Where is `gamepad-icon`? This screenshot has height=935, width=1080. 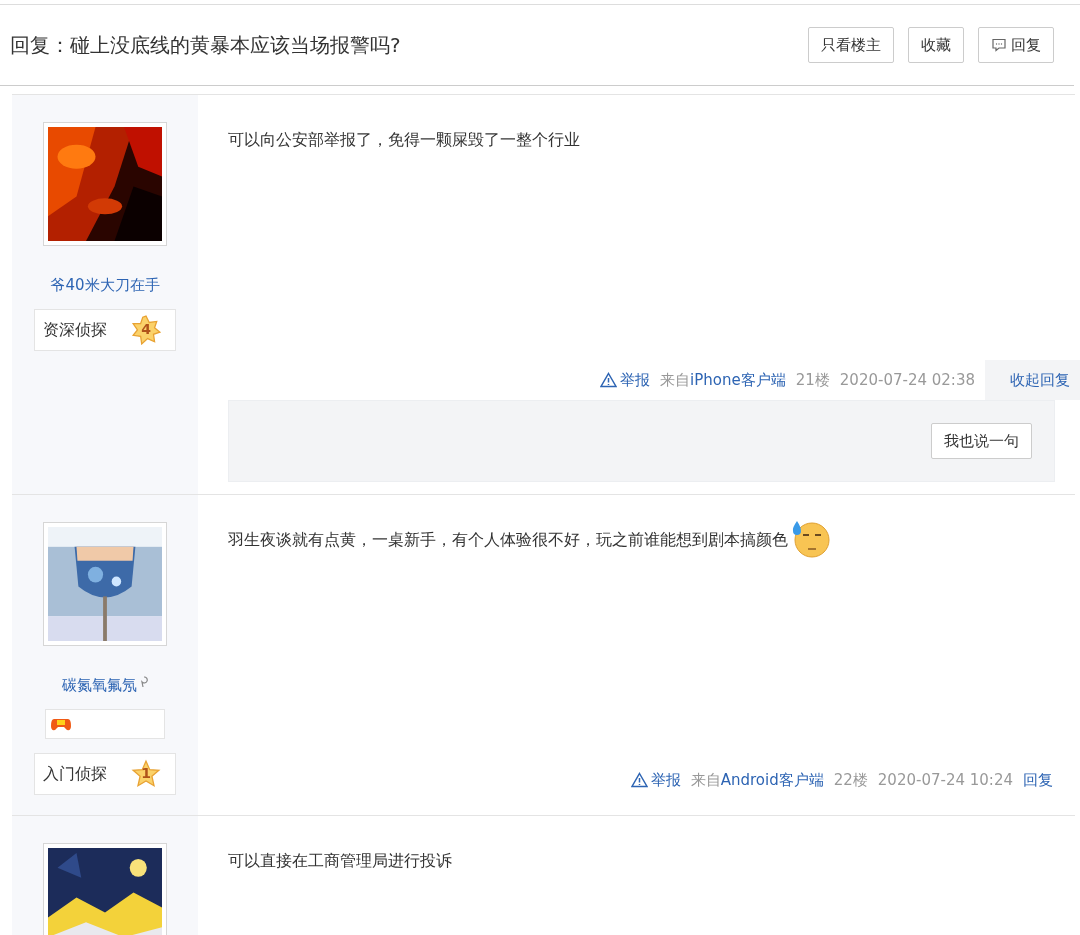 gamepad-icon is located at coordinates (61, 724).